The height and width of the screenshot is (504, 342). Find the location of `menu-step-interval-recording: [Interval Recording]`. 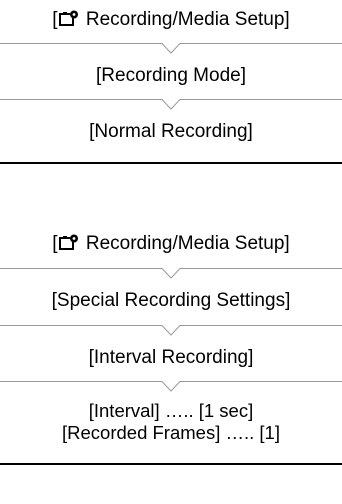

menu-step-interval-recording: [Interval Recording] is located at coordinates (171, 357).